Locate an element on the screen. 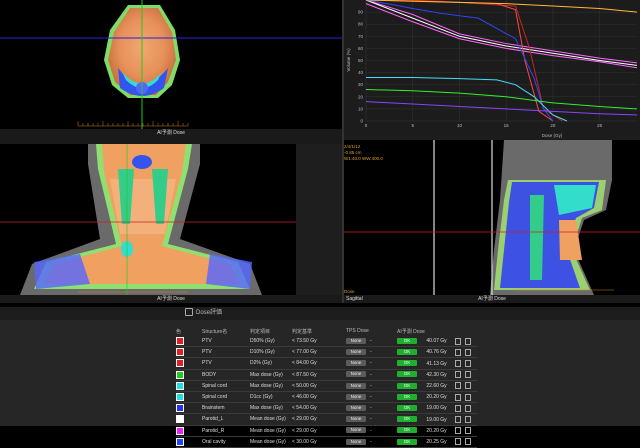 The image size is (640, 448). evaluation-item: D1cc (Gy) is located at coordinates (271, 397).